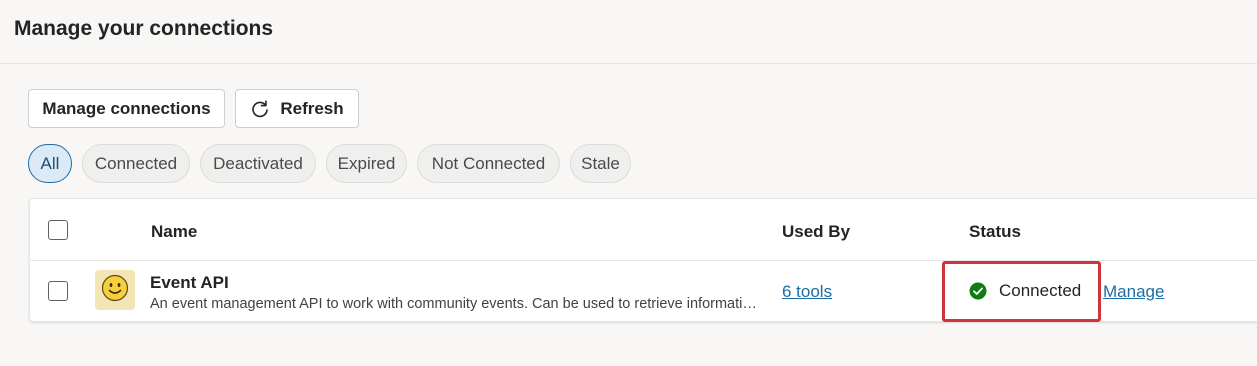  What do you see at coordinates (995, 231) in the screenshot?
I see `column-header-status: Status` at bounding box center [995, 231].